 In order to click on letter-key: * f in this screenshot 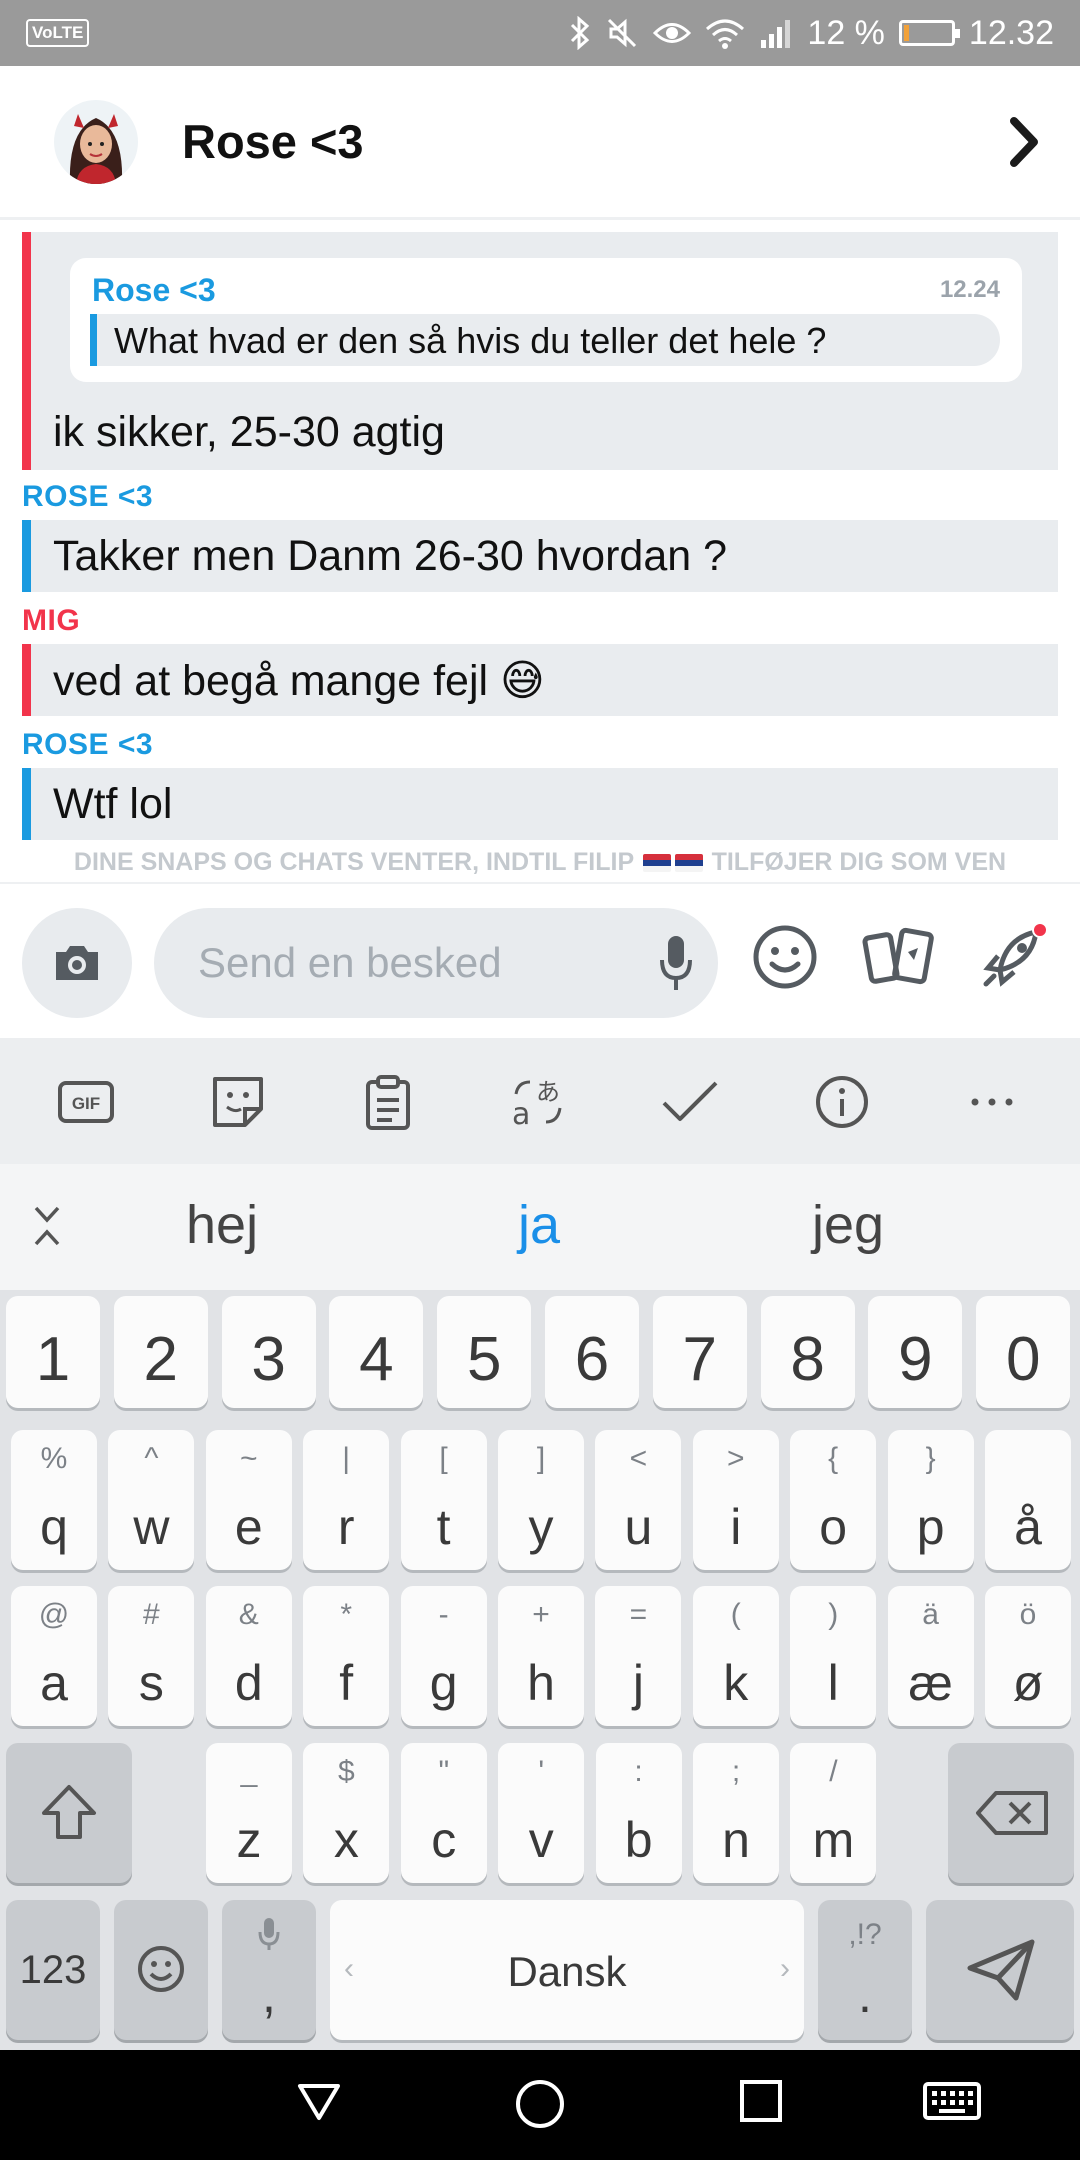, I will do `click(346, 1656)`.